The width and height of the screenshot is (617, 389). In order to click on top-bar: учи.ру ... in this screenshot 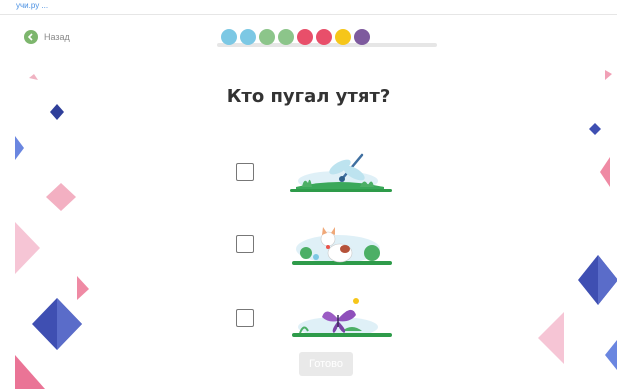, I will do `click(308, 7)`.